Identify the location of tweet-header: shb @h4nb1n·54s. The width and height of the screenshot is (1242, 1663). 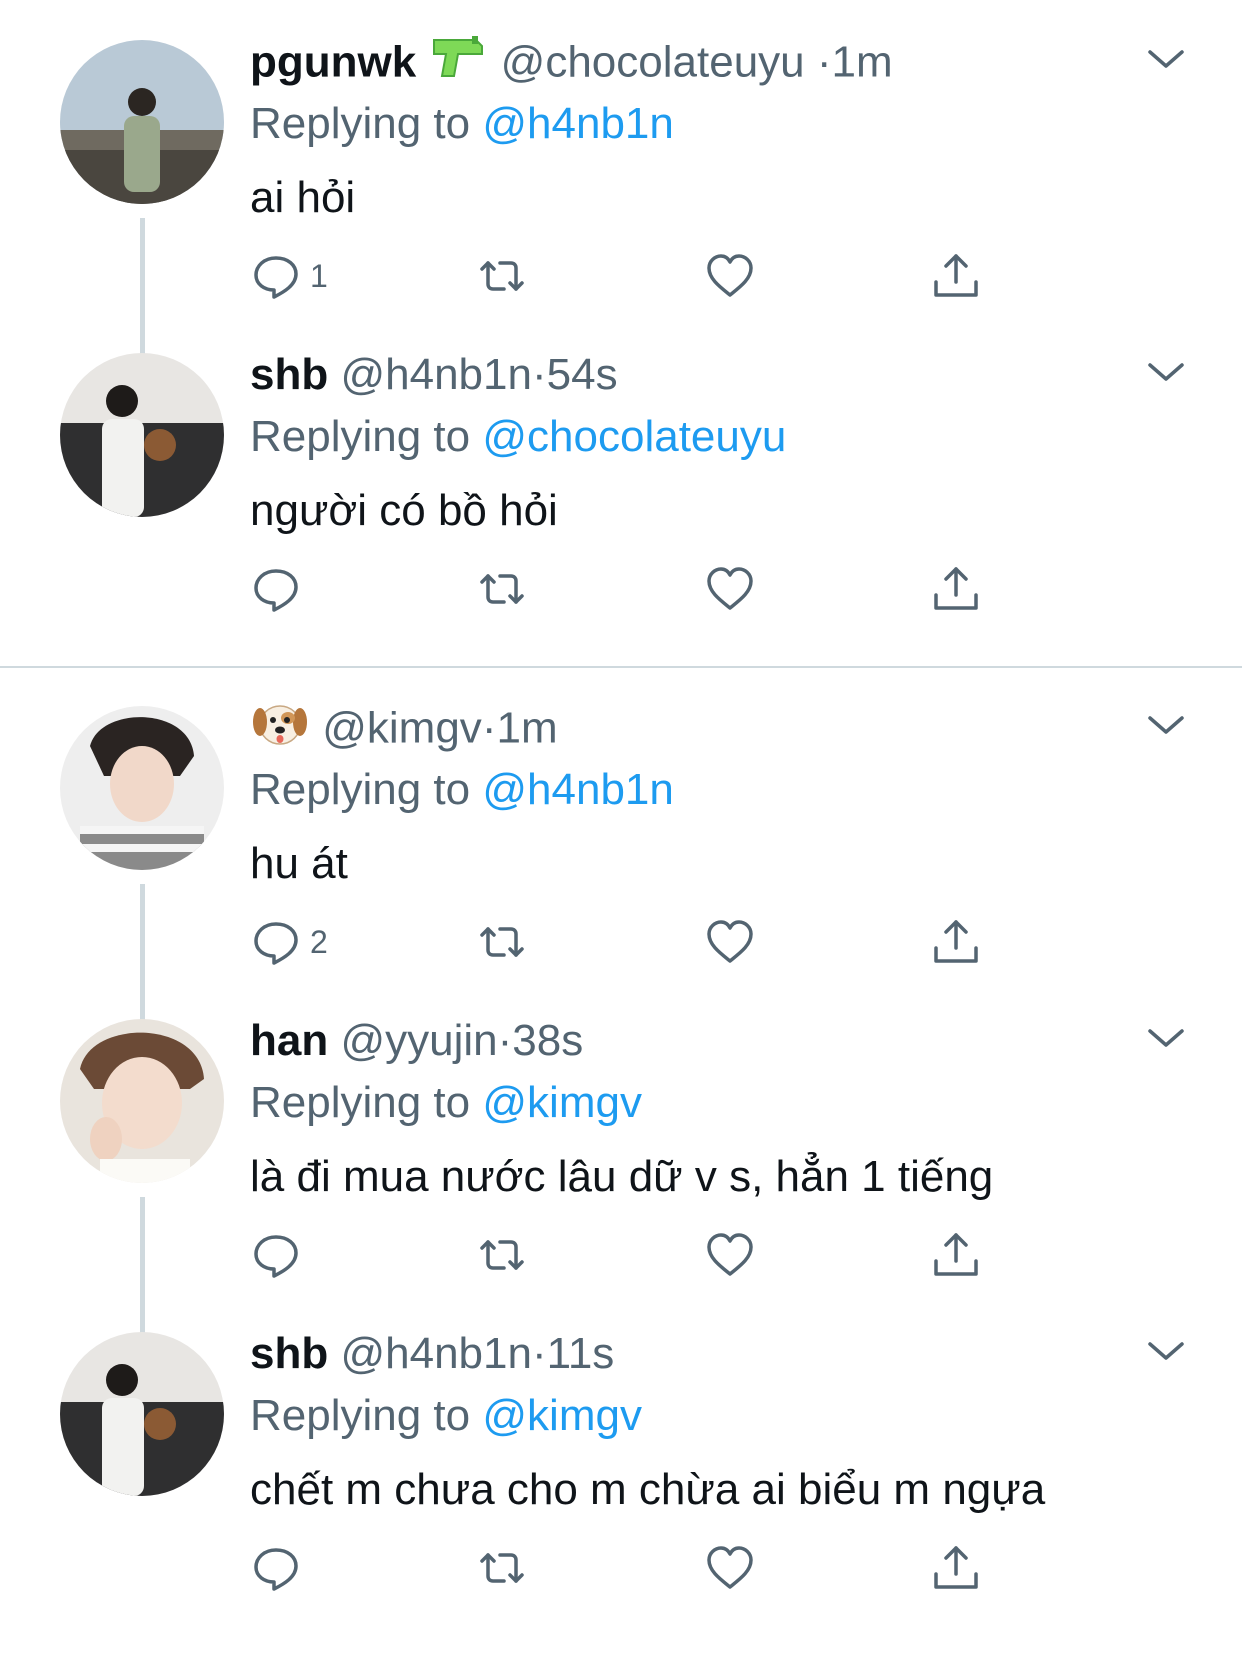
(434, 375).